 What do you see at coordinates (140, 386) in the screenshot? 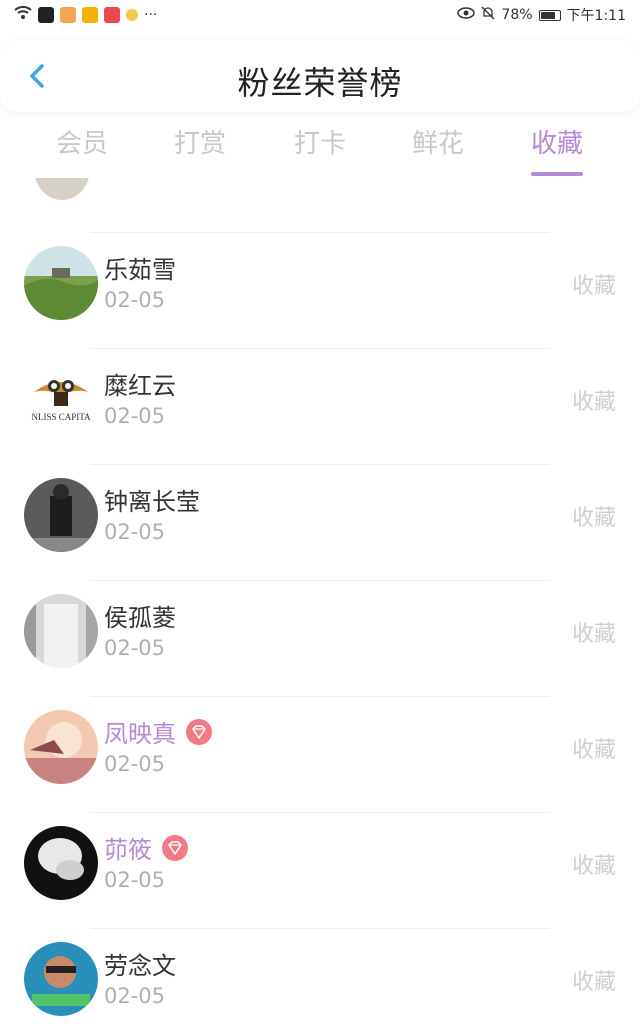
I see `user-name: 糜红云` at bounding box center [140, 386].